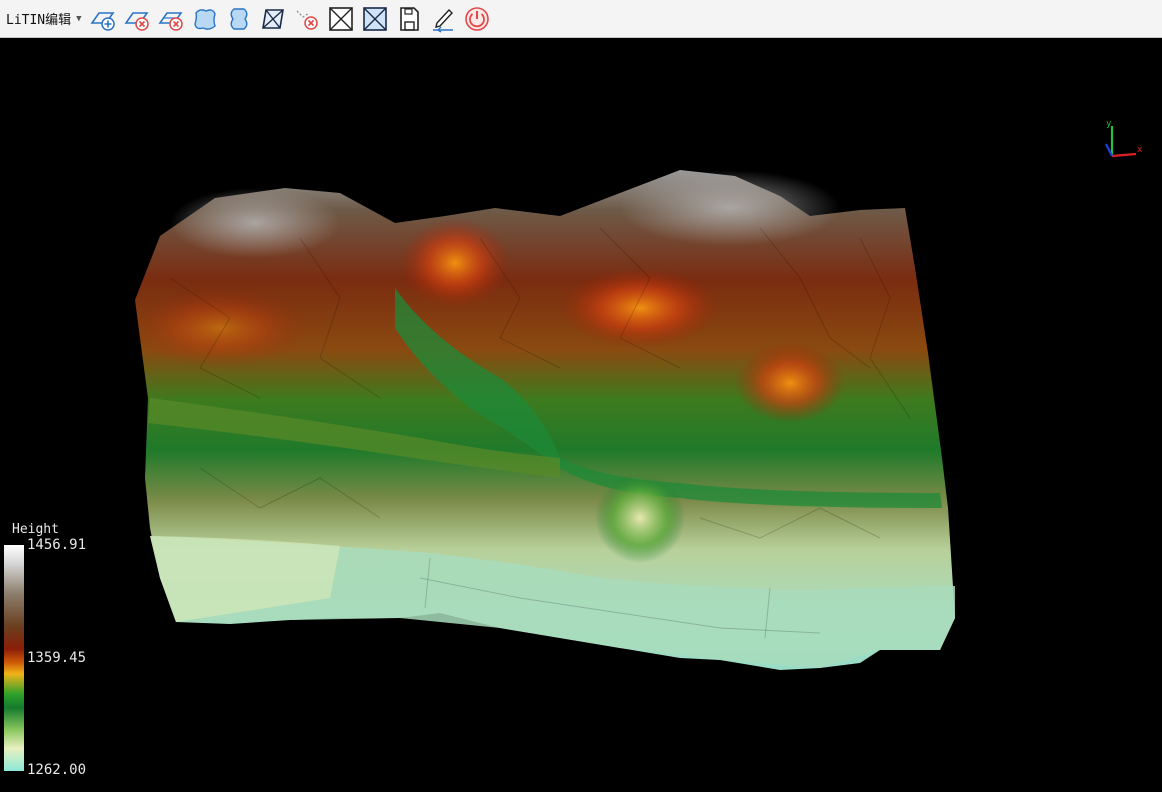  I want to click on add-triangle-button, so click(103, 19).